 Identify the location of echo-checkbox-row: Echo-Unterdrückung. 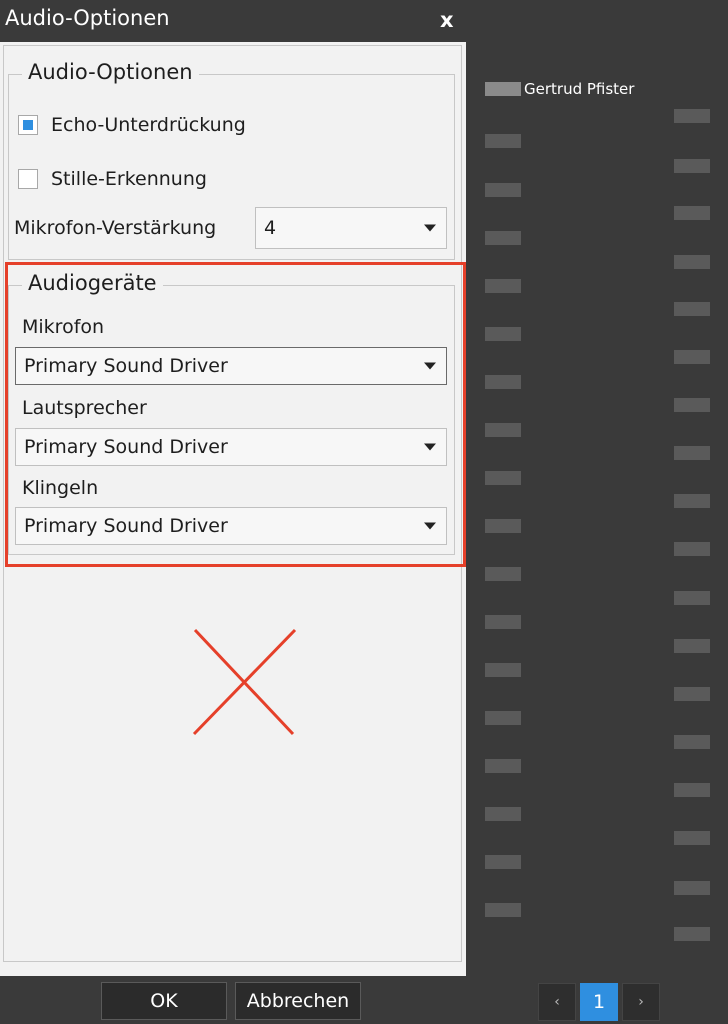
(132, 125).